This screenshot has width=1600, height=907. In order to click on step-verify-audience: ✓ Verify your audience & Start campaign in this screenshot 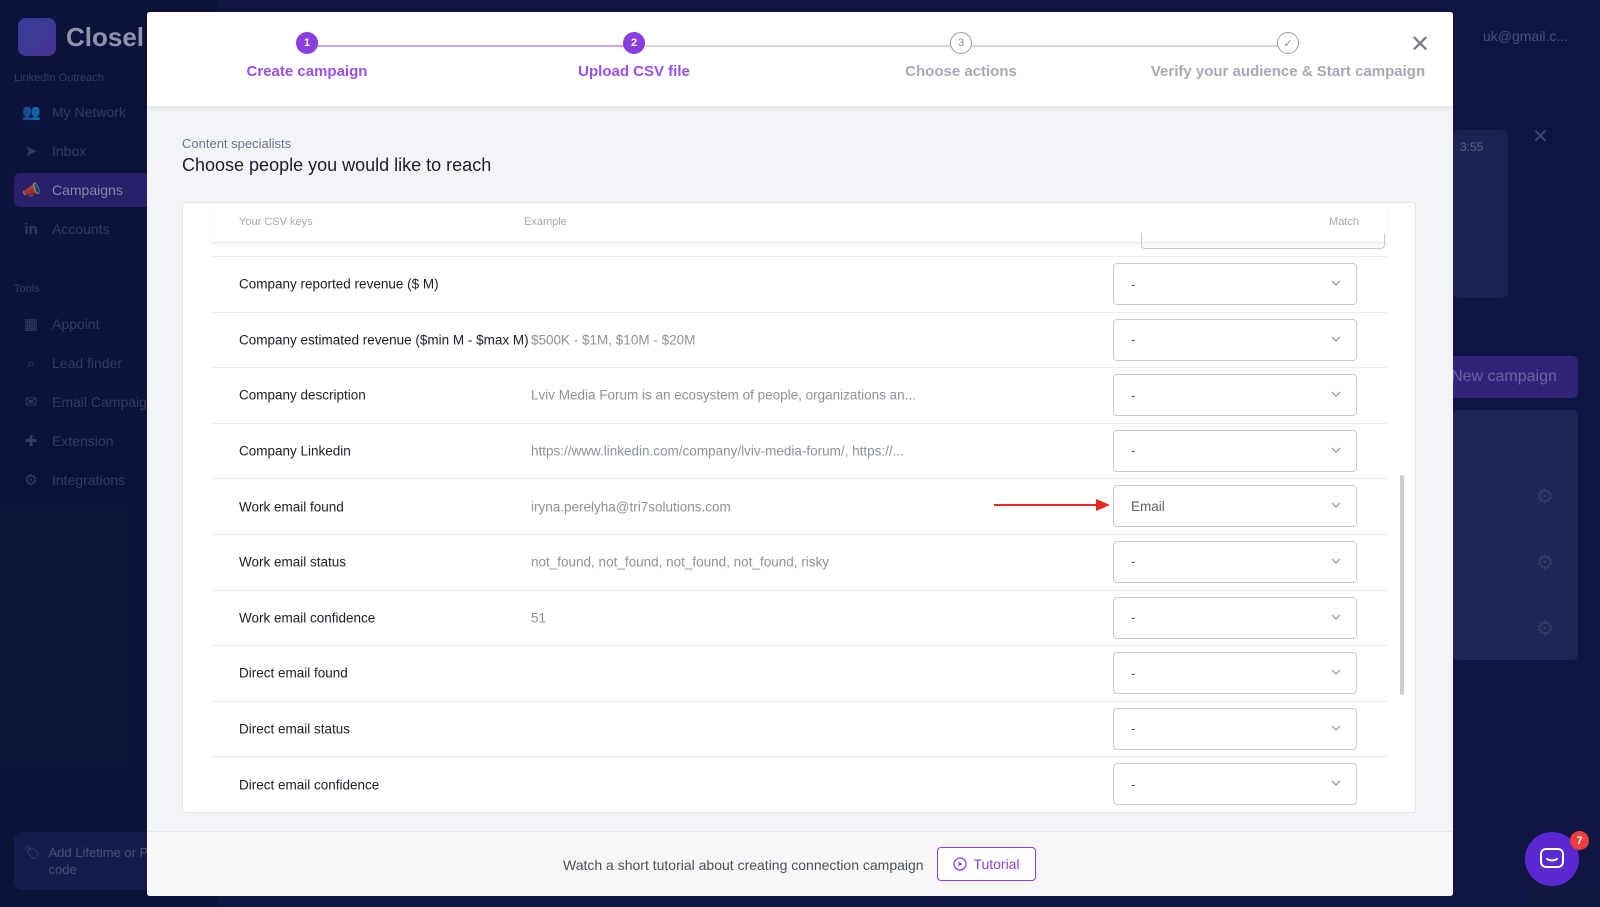, I will do `click(1288, 56)`.